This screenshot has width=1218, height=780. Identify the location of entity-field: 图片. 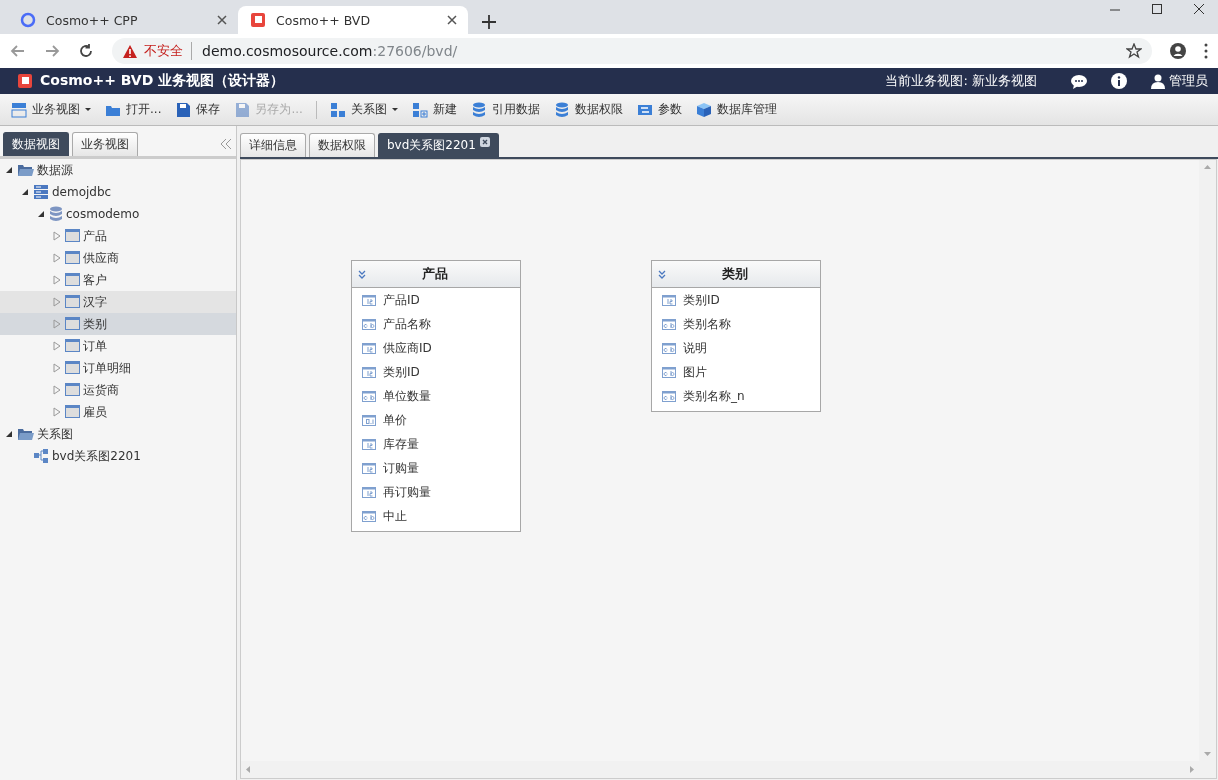
(736, 372).